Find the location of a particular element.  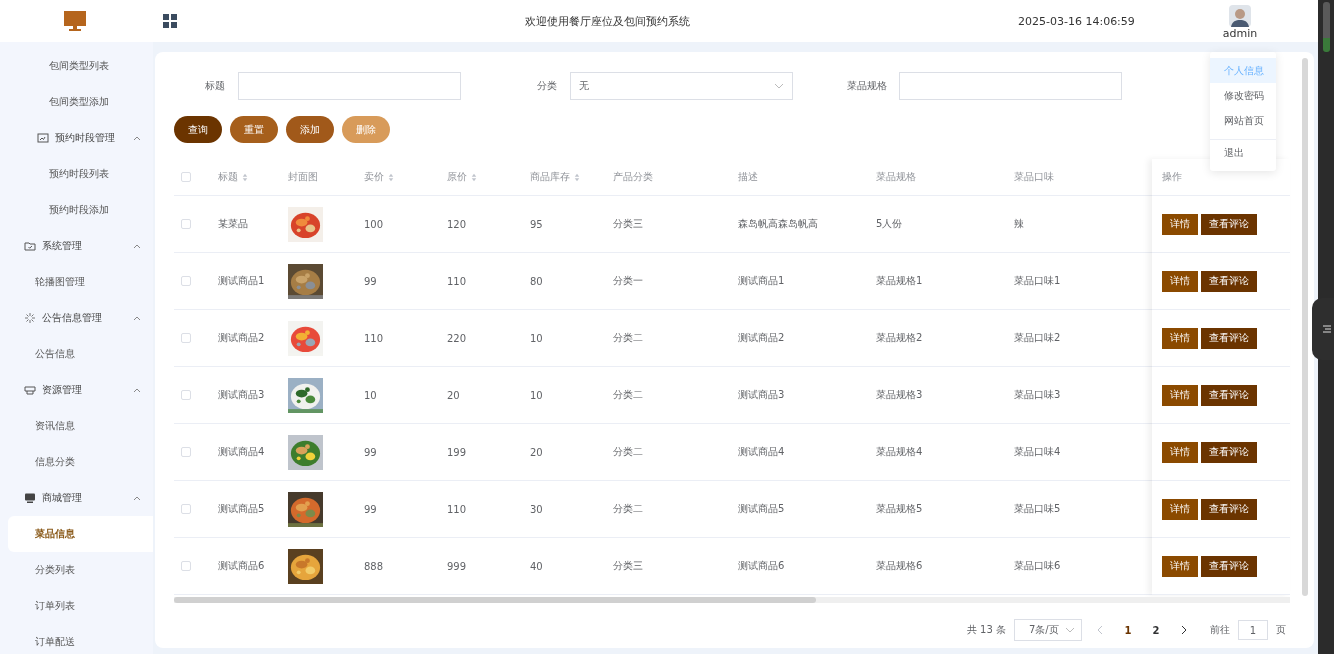

page-button: 2 is located at coordinates (1156, 630).